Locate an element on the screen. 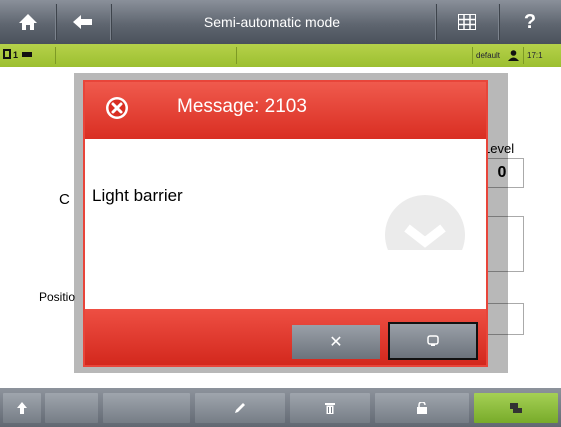 Image resolution: width=561 pixels, height=427 pixels. confirm-button is located at coordinates (433, 341).